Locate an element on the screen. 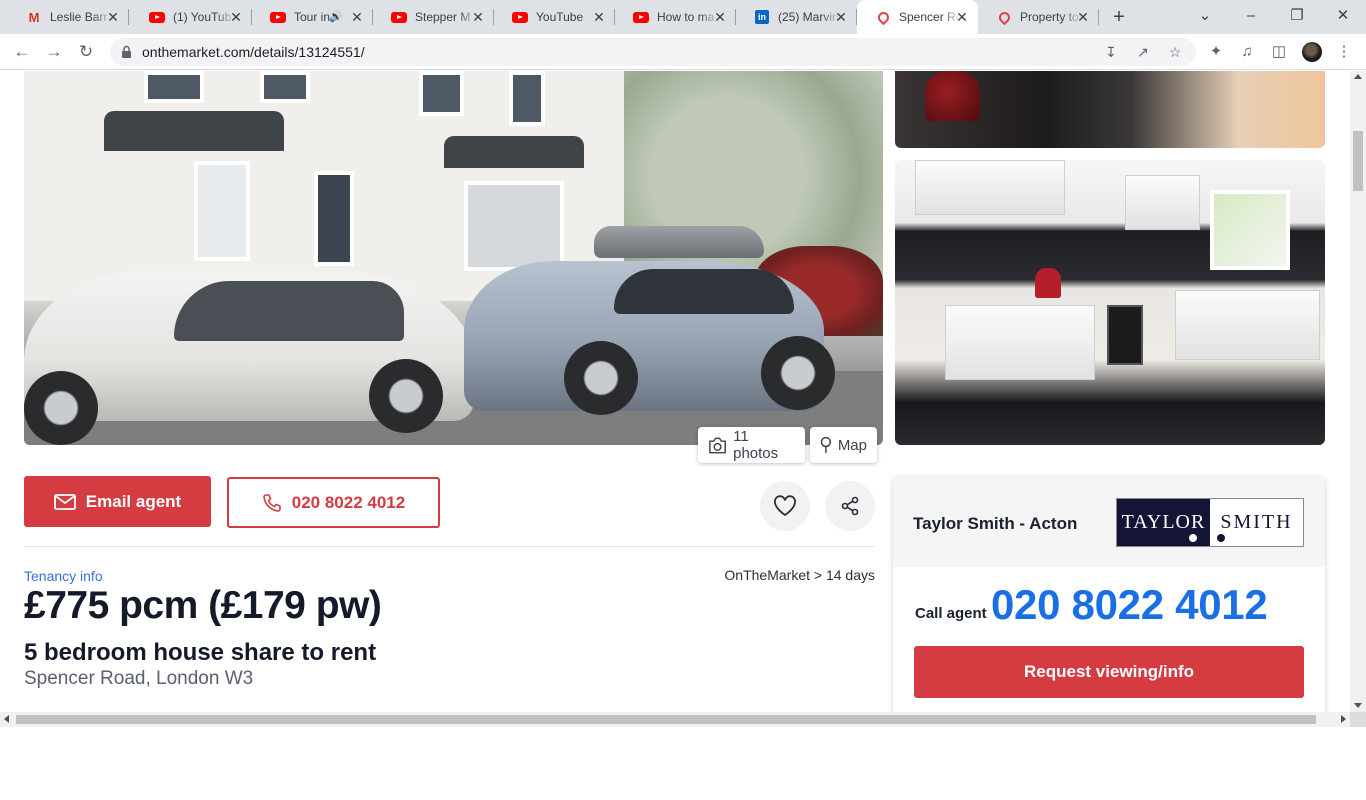  browser-tab-title: Leslie Barr is located at coordinates (79, 17).